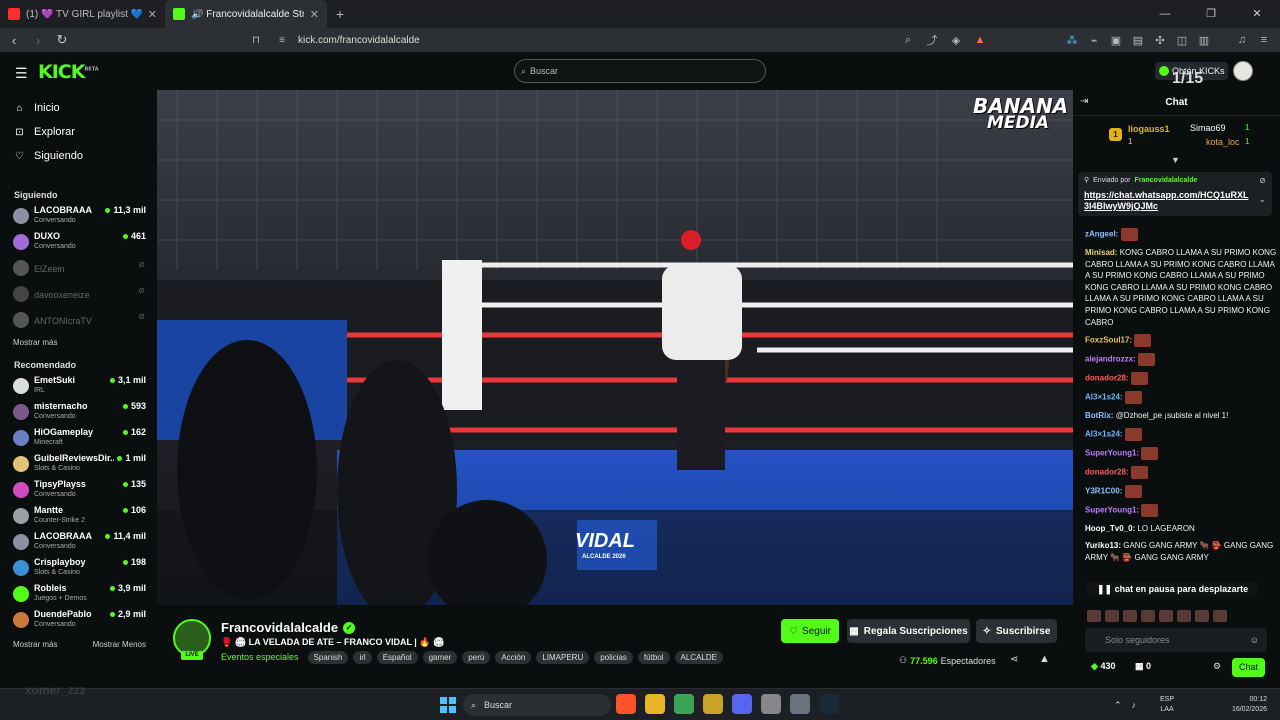  What do you see at coordinates (62, 40) in the screenshot?
I see `reload-icon: ↻` at bounding box center [62, 40].